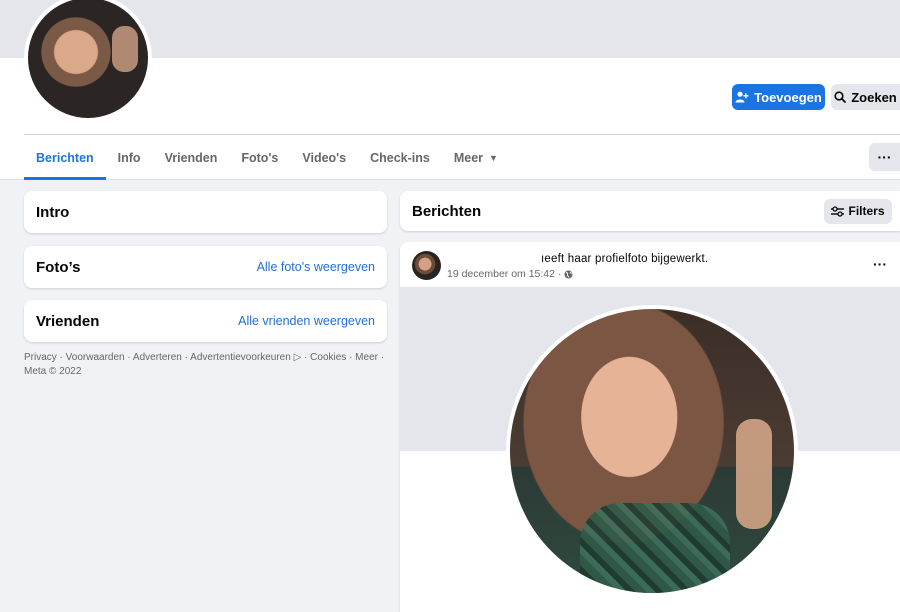 This screenshot has width=900, height=612. I want to click on tab-info: Info, so click(129, 158).